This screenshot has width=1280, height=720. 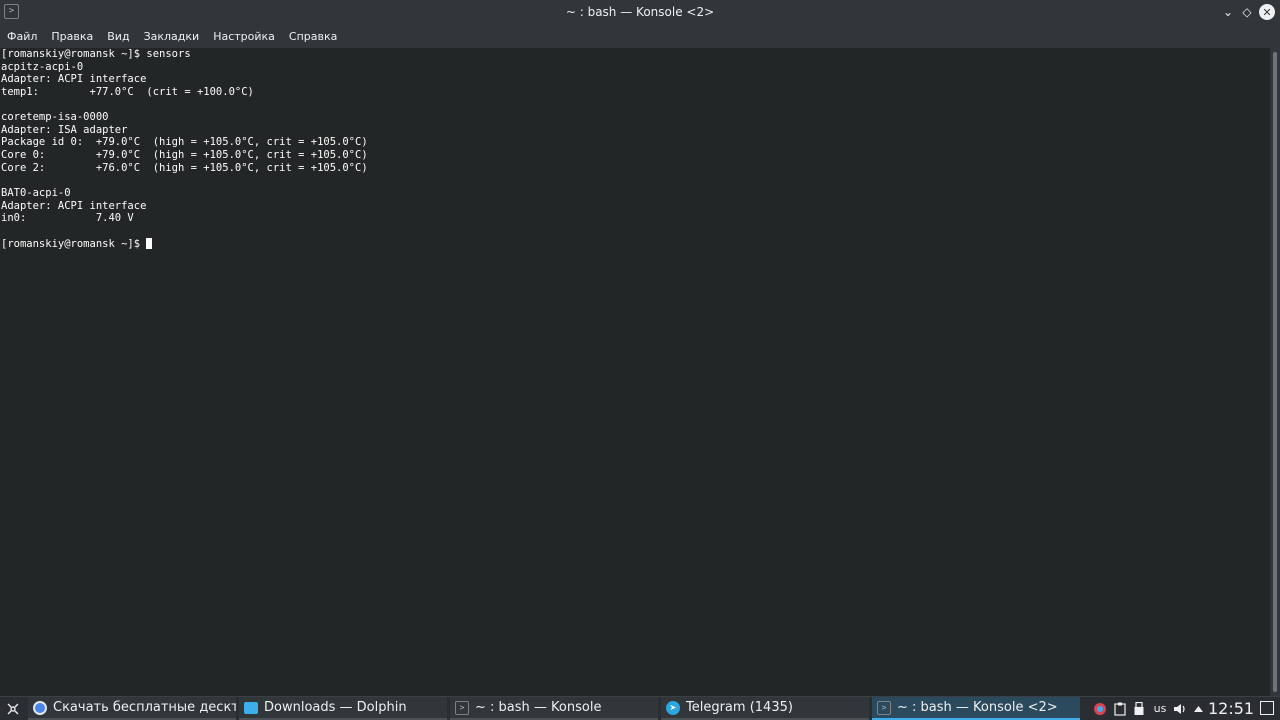 I want to click on keyboard-layout-indicator: us, so click(x=1160, y=708).